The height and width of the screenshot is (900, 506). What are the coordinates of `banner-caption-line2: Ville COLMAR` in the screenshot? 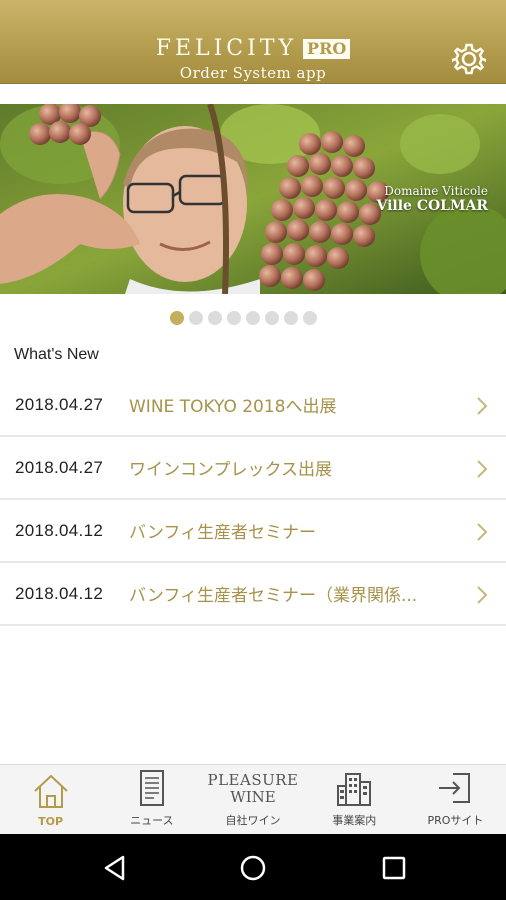 It's located at (432, 206).